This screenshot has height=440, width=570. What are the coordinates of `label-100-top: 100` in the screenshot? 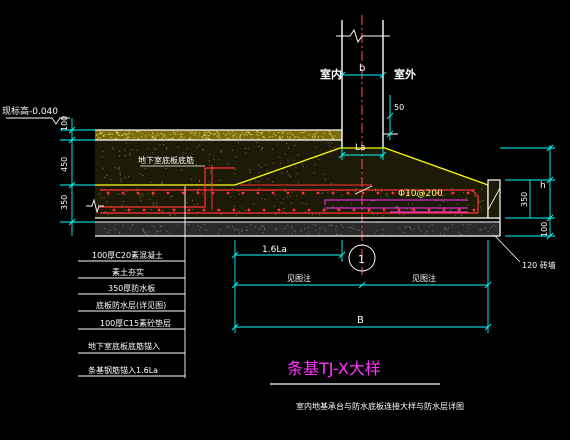 It's located at (64, 123).